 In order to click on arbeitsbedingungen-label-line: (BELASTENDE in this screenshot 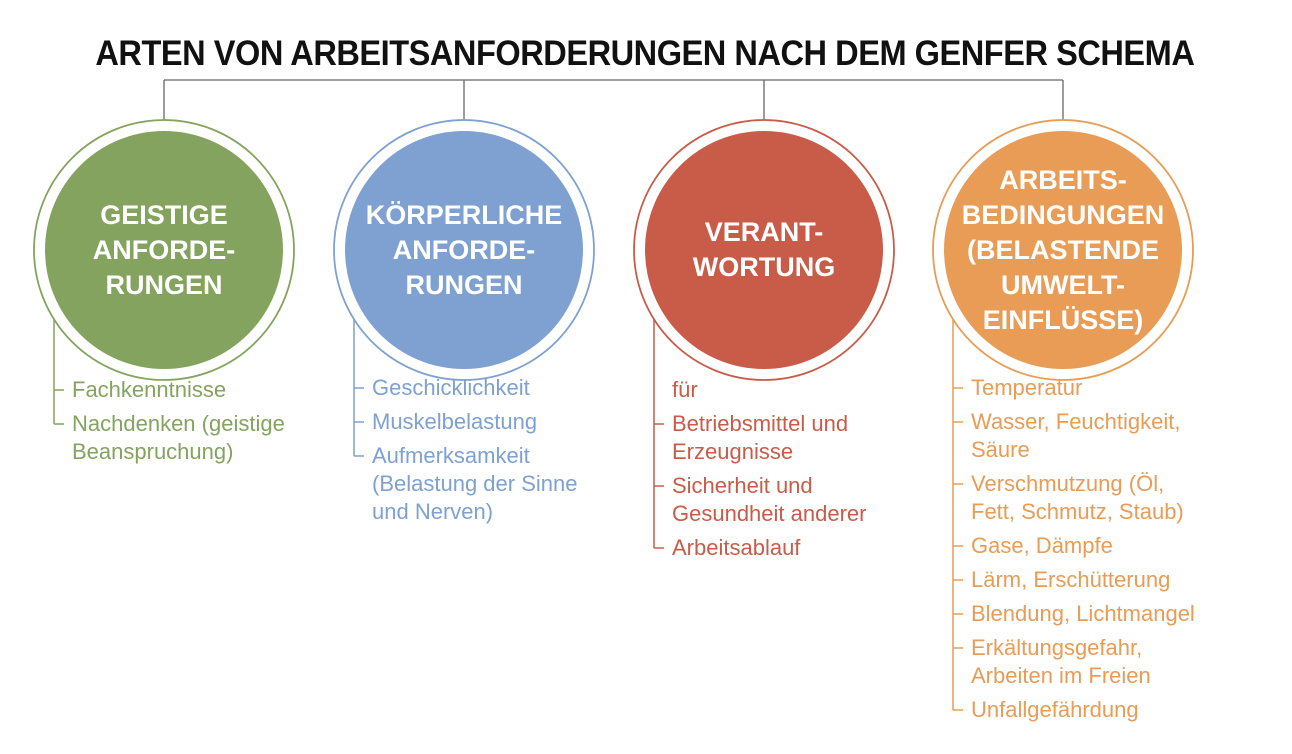, I will do `click(1062, 249)`.